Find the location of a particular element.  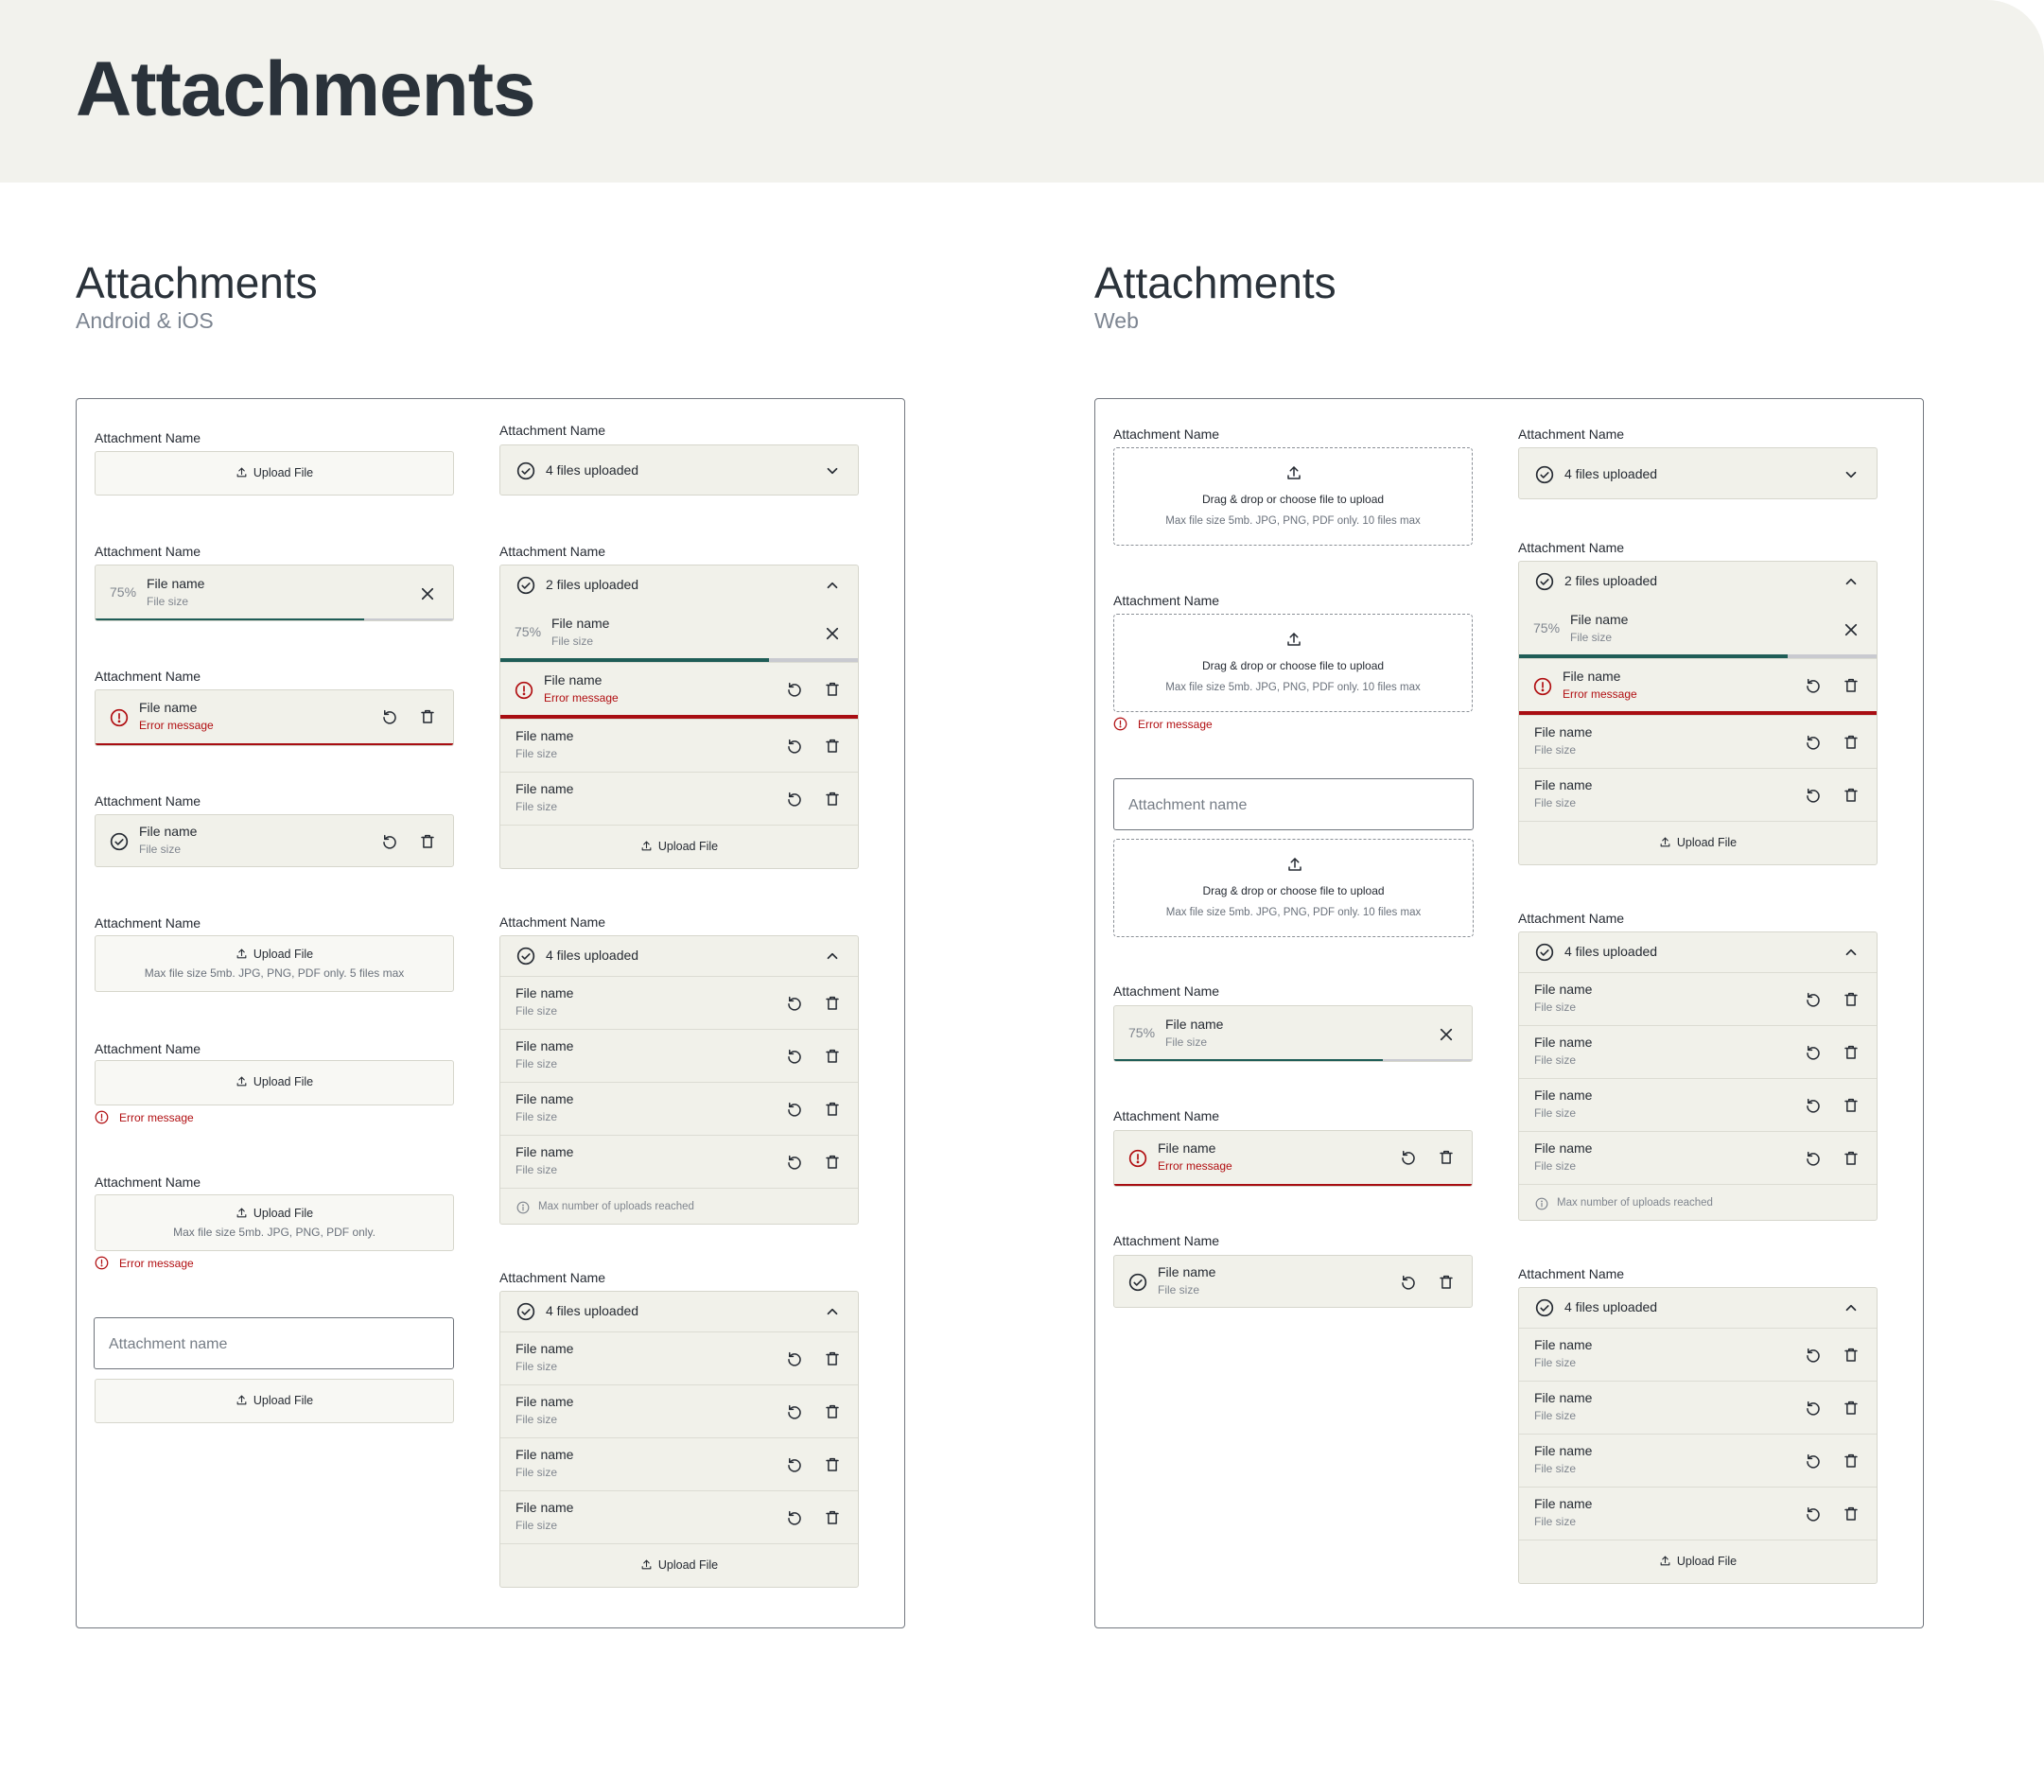

file-row: File name File size is located at coordinates (679, 1410).